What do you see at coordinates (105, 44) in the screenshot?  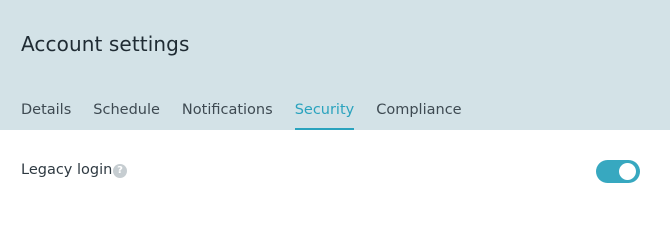 I see `page-title: Account settings` at bounding box center [105, 44].